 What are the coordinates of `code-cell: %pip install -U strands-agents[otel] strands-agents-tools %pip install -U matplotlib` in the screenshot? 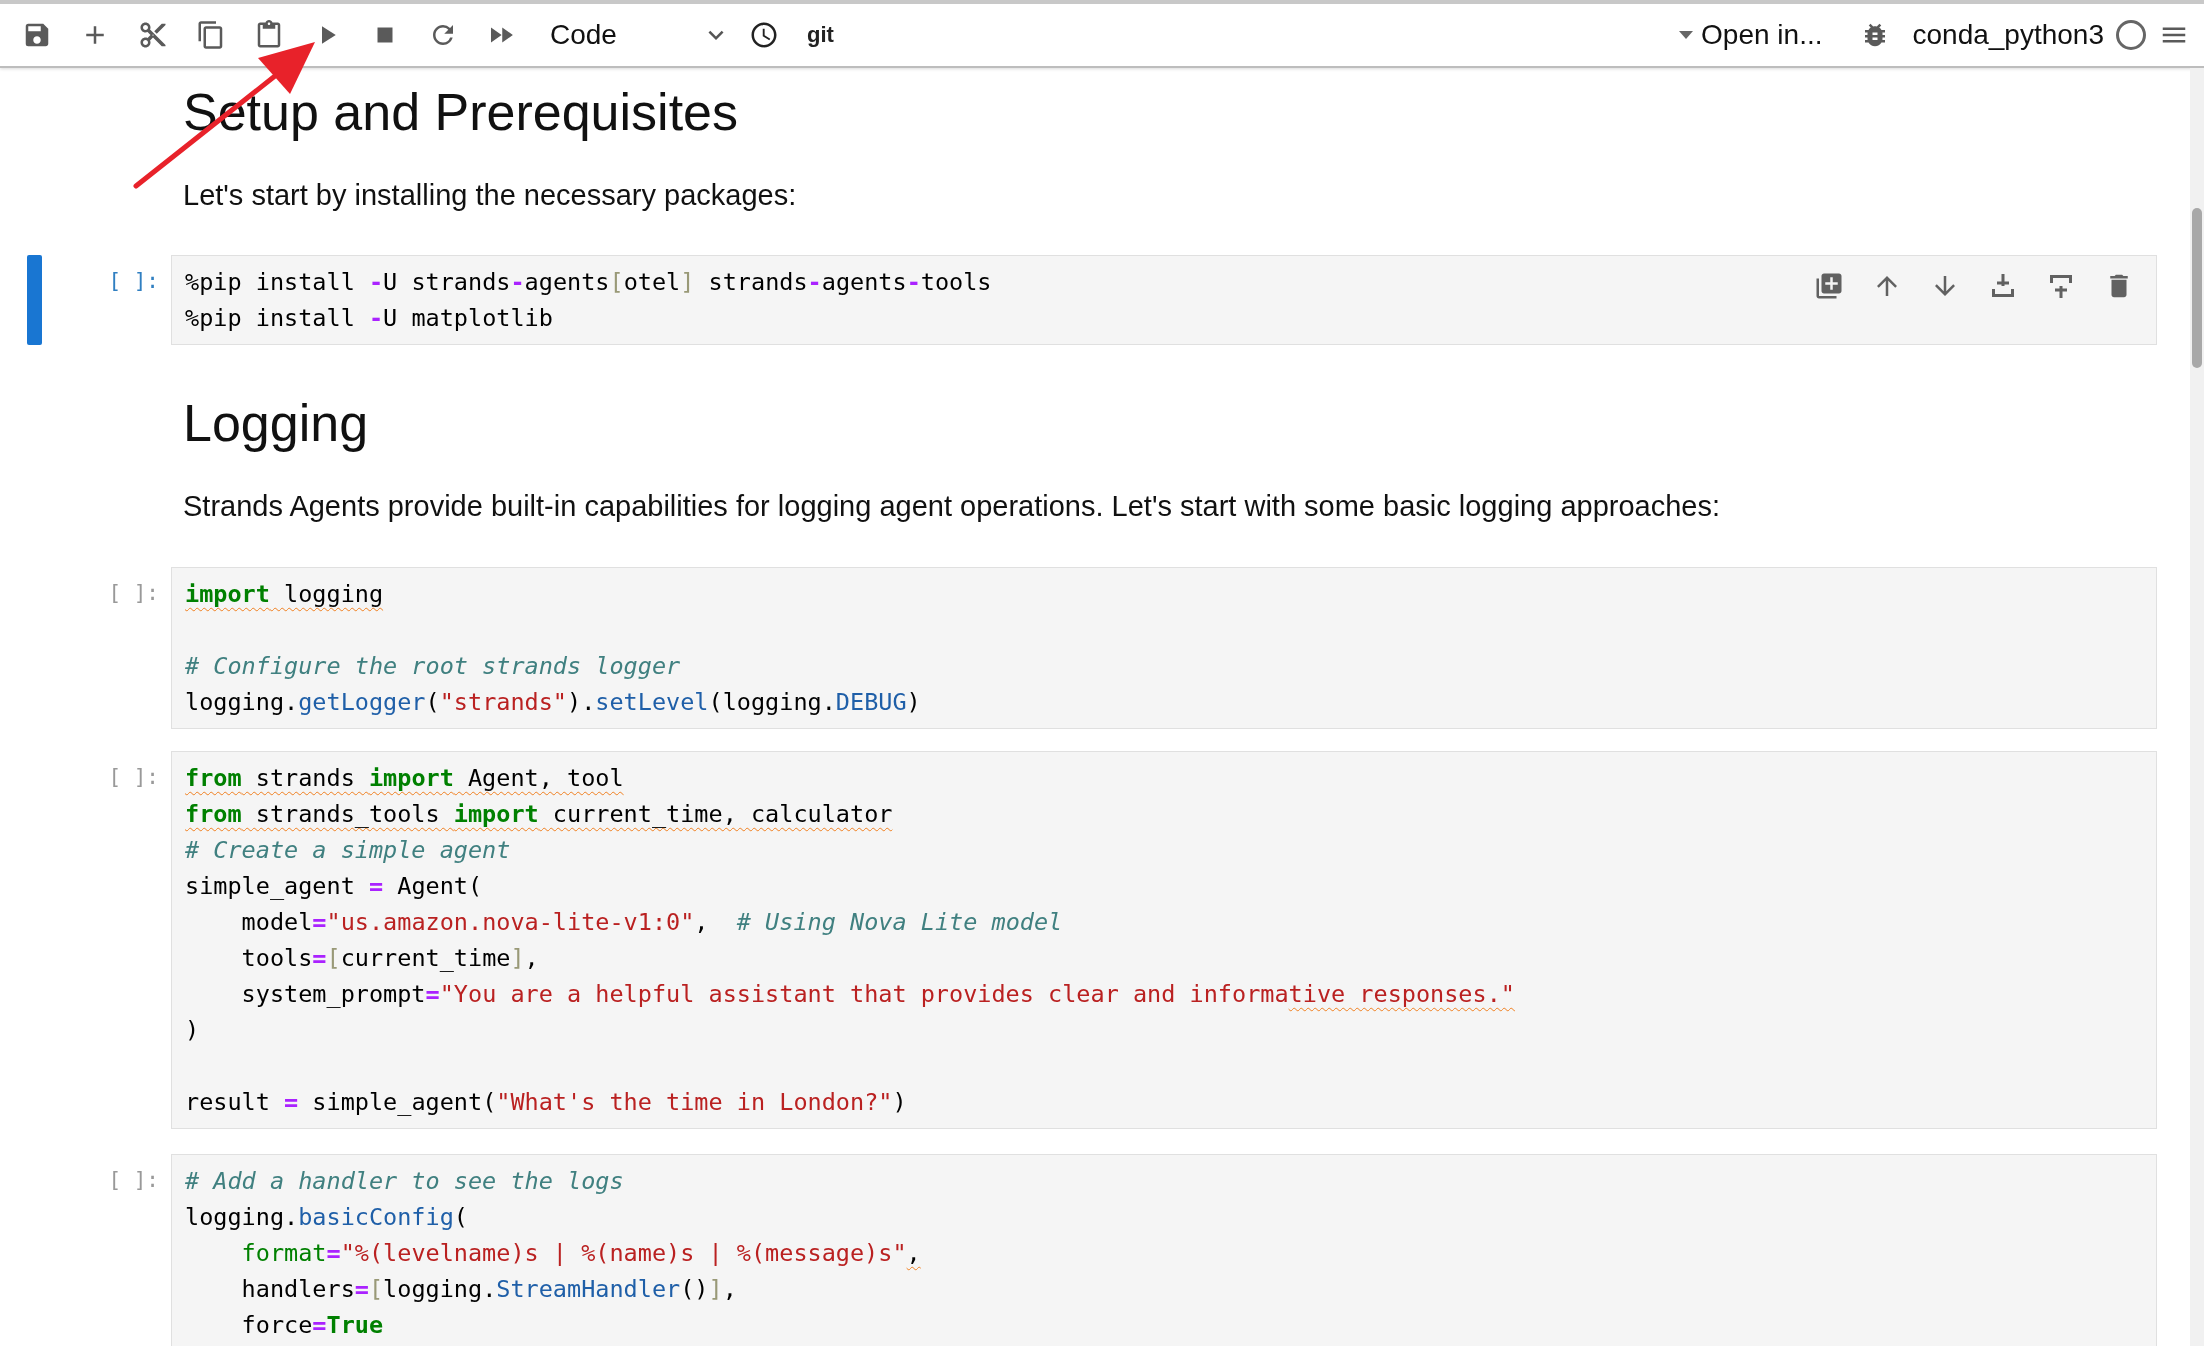 It's located at (1164, 300).